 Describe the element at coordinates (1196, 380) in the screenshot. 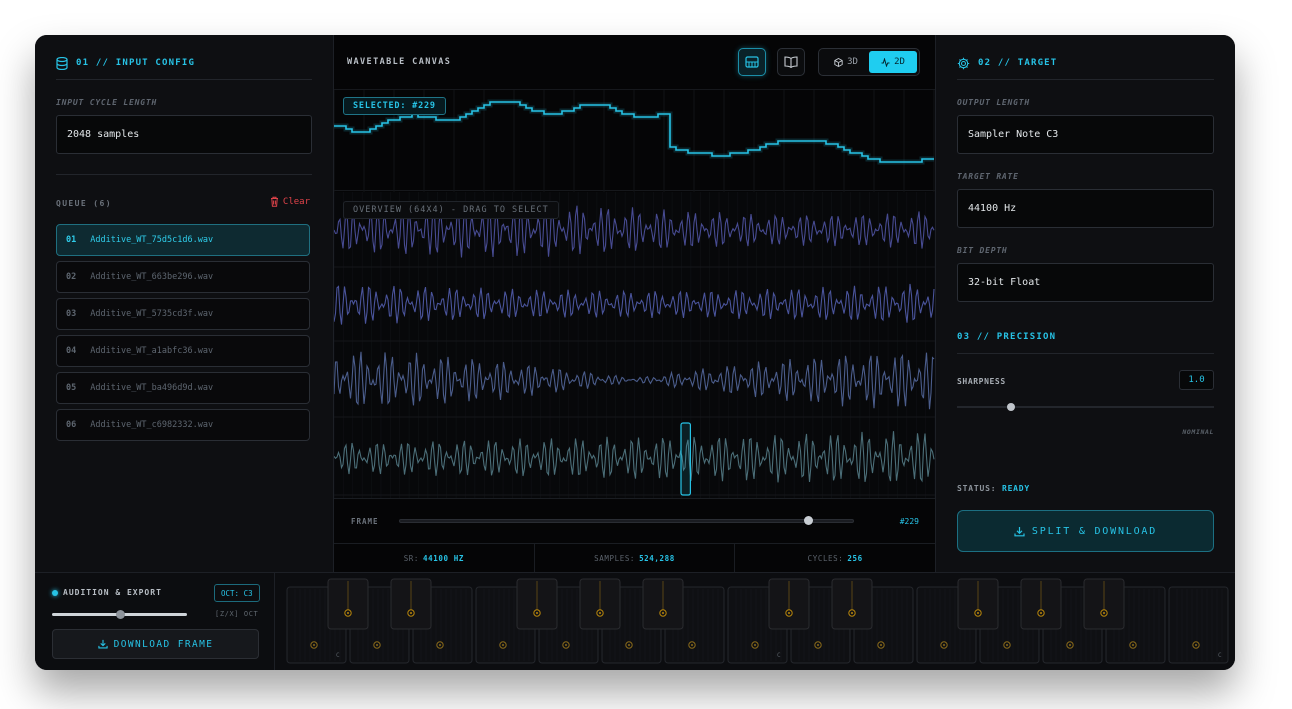

I see `sharpness-value-input: 1.0` at that location.